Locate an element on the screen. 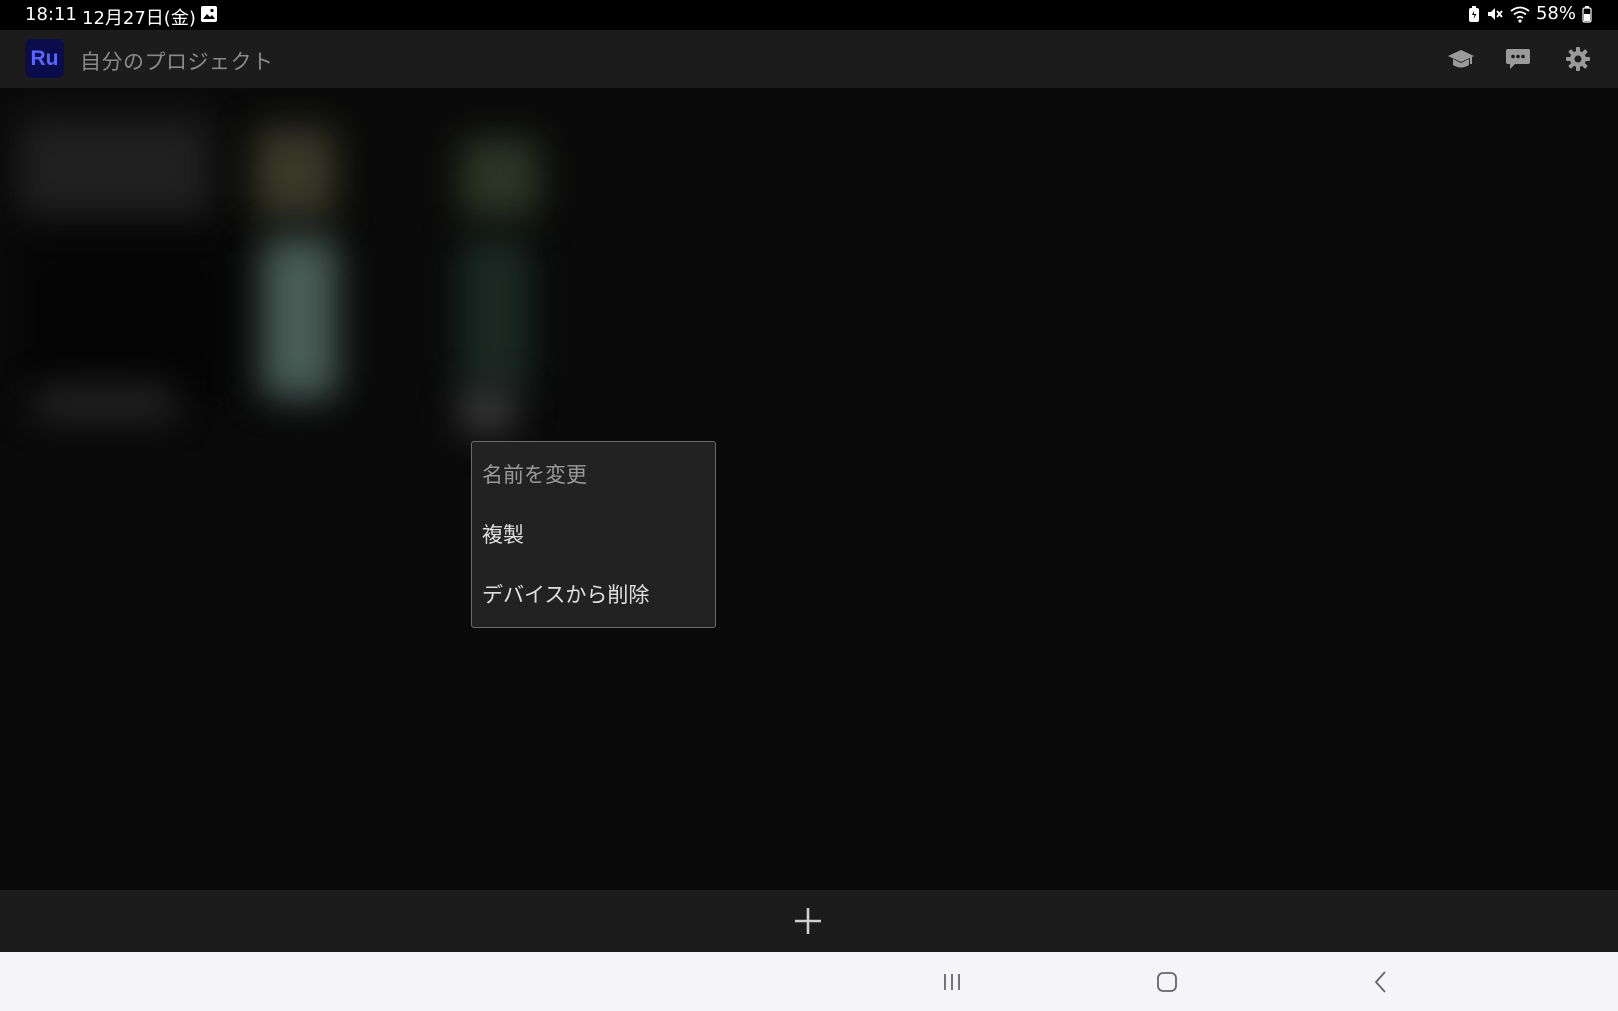 The height and width of the screenshot is (1011, 1618). app-bar: Ru 自分のプロジェクト is located at coordinates (809, 59).